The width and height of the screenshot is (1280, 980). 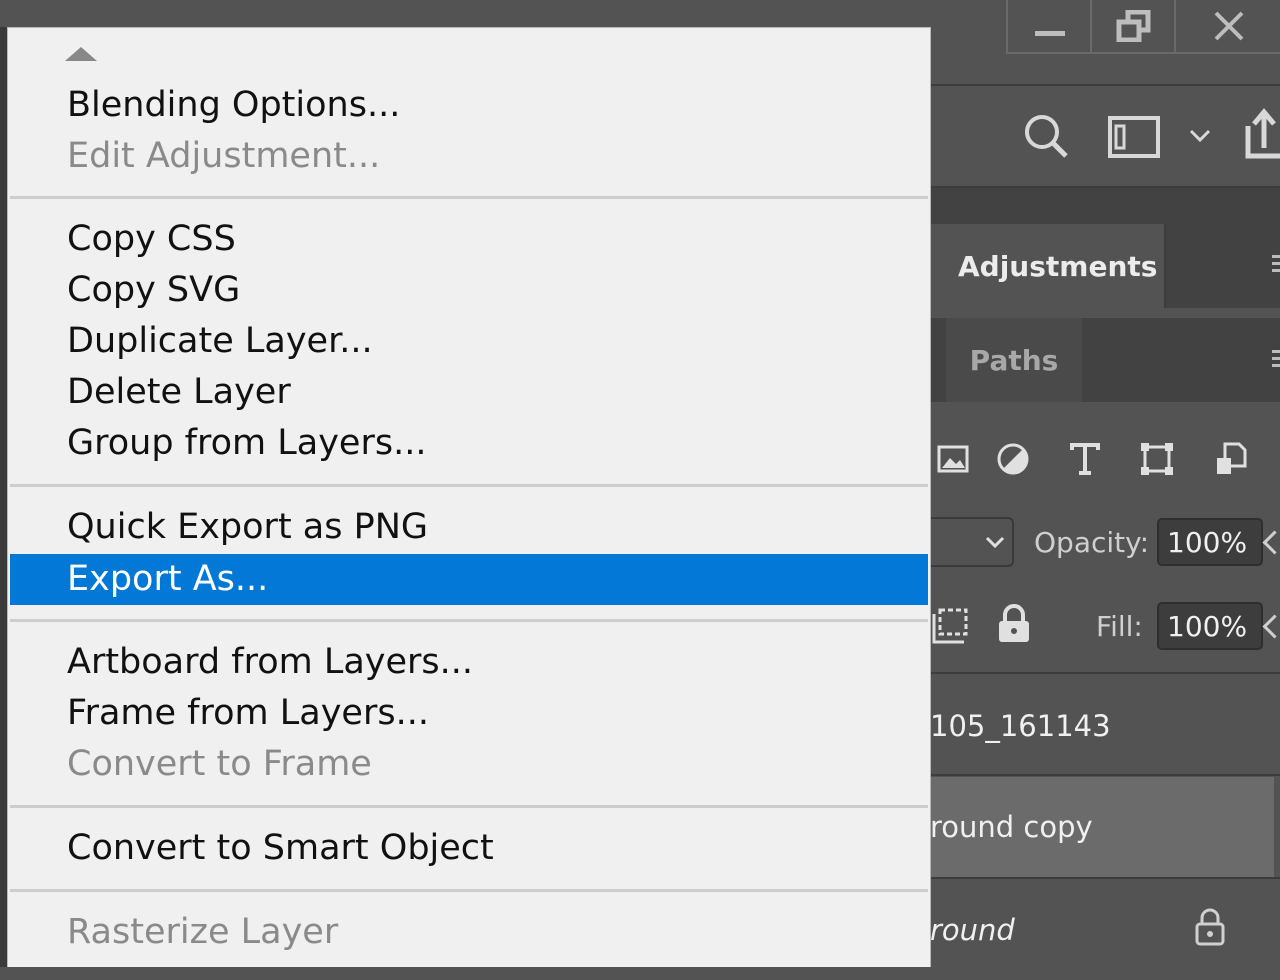 What do you see at coordinates (972, 542) in the screenshot?
I see `blend-mode-dropdown` at bounding box center [972, 542].